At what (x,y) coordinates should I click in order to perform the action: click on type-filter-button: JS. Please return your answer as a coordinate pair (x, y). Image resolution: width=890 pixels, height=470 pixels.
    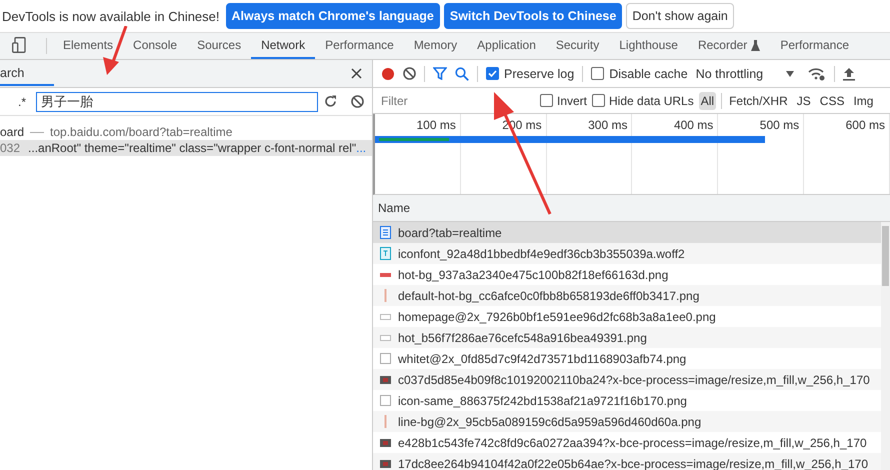
    Looking at the image, I should click on (803, 101).